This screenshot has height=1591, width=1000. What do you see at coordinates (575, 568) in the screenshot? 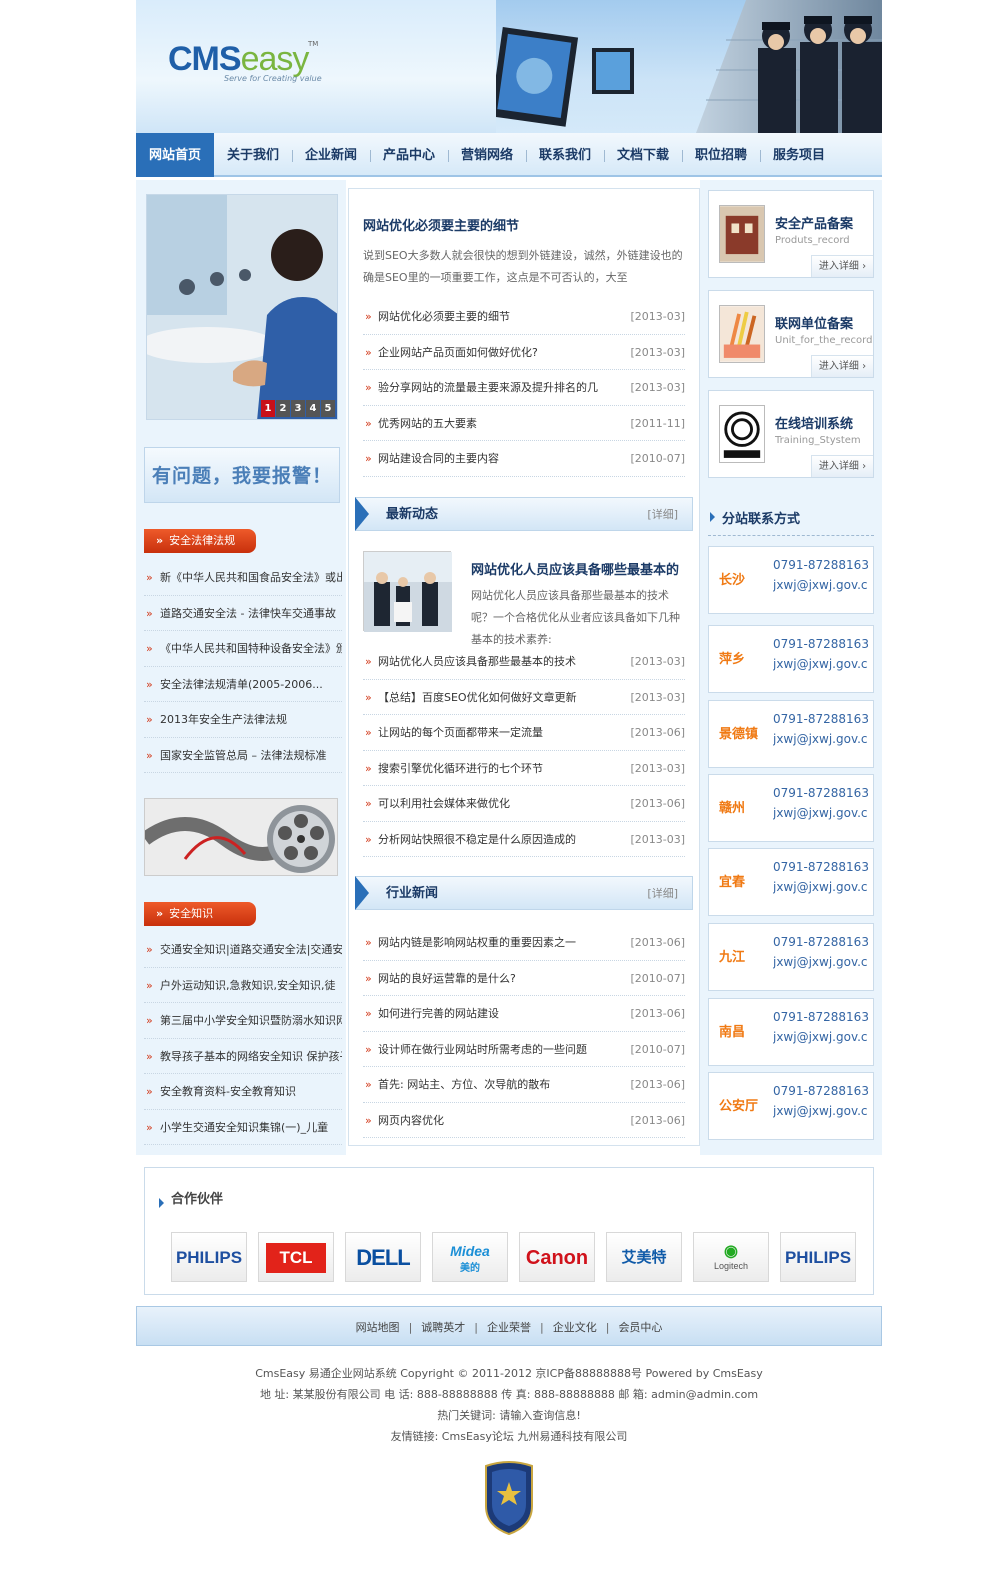
I see `featured-news-title: 网站优化人员应该具备哪些最基本的` at bounding box center [575, 568].